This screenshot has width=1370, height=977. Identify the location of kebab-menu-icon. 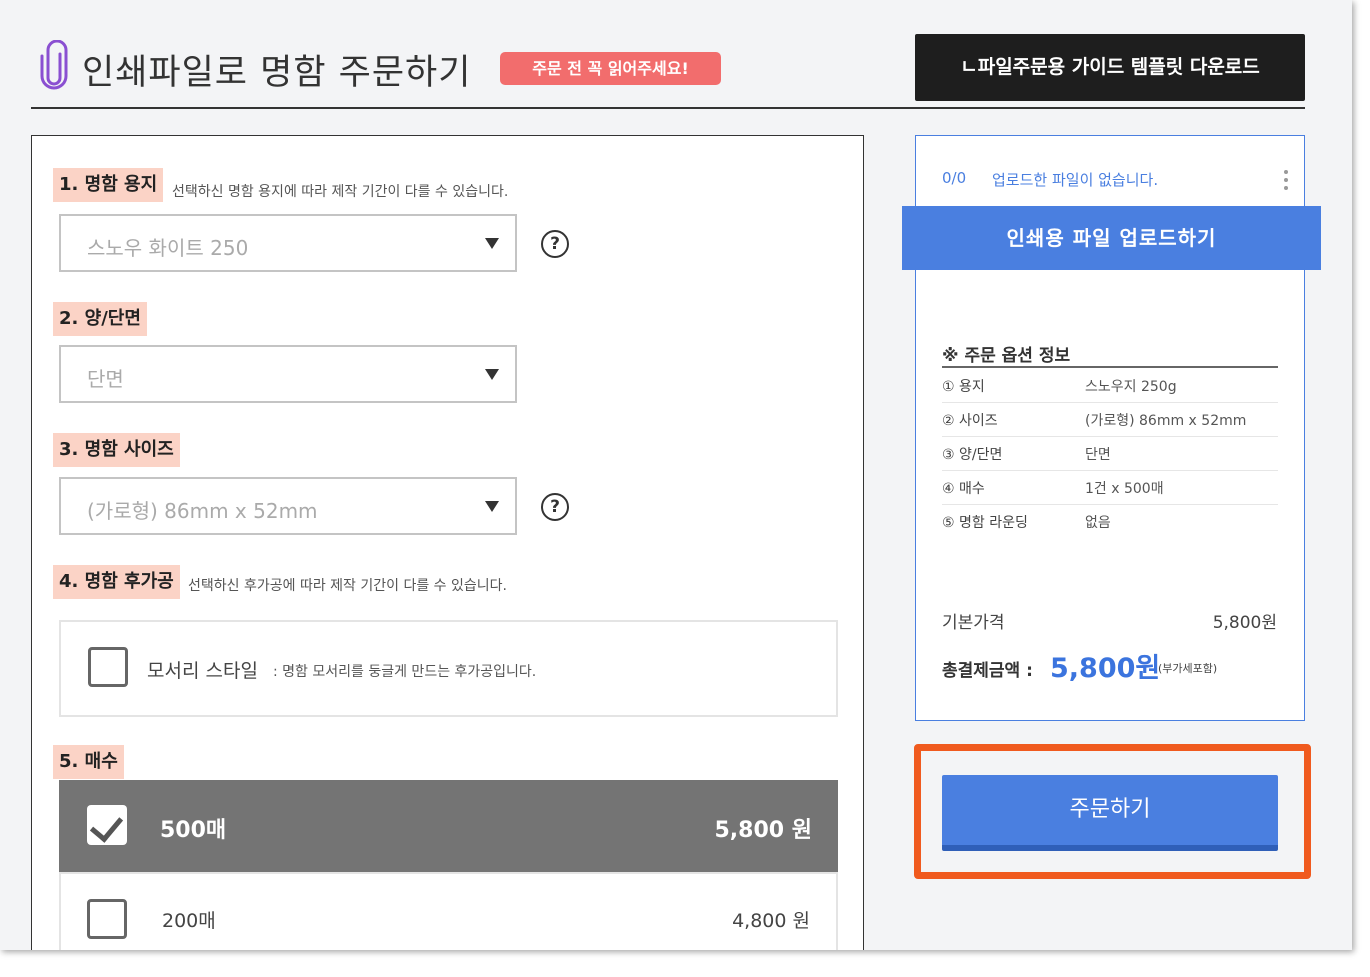
(1286, 182).